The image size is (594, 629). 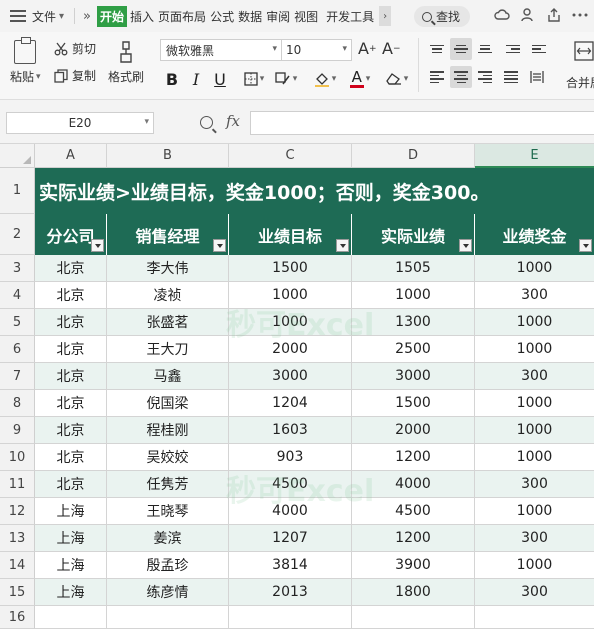 I want to click on font-name-chevron-down-icon: ▾, so click(x=274, y=49).